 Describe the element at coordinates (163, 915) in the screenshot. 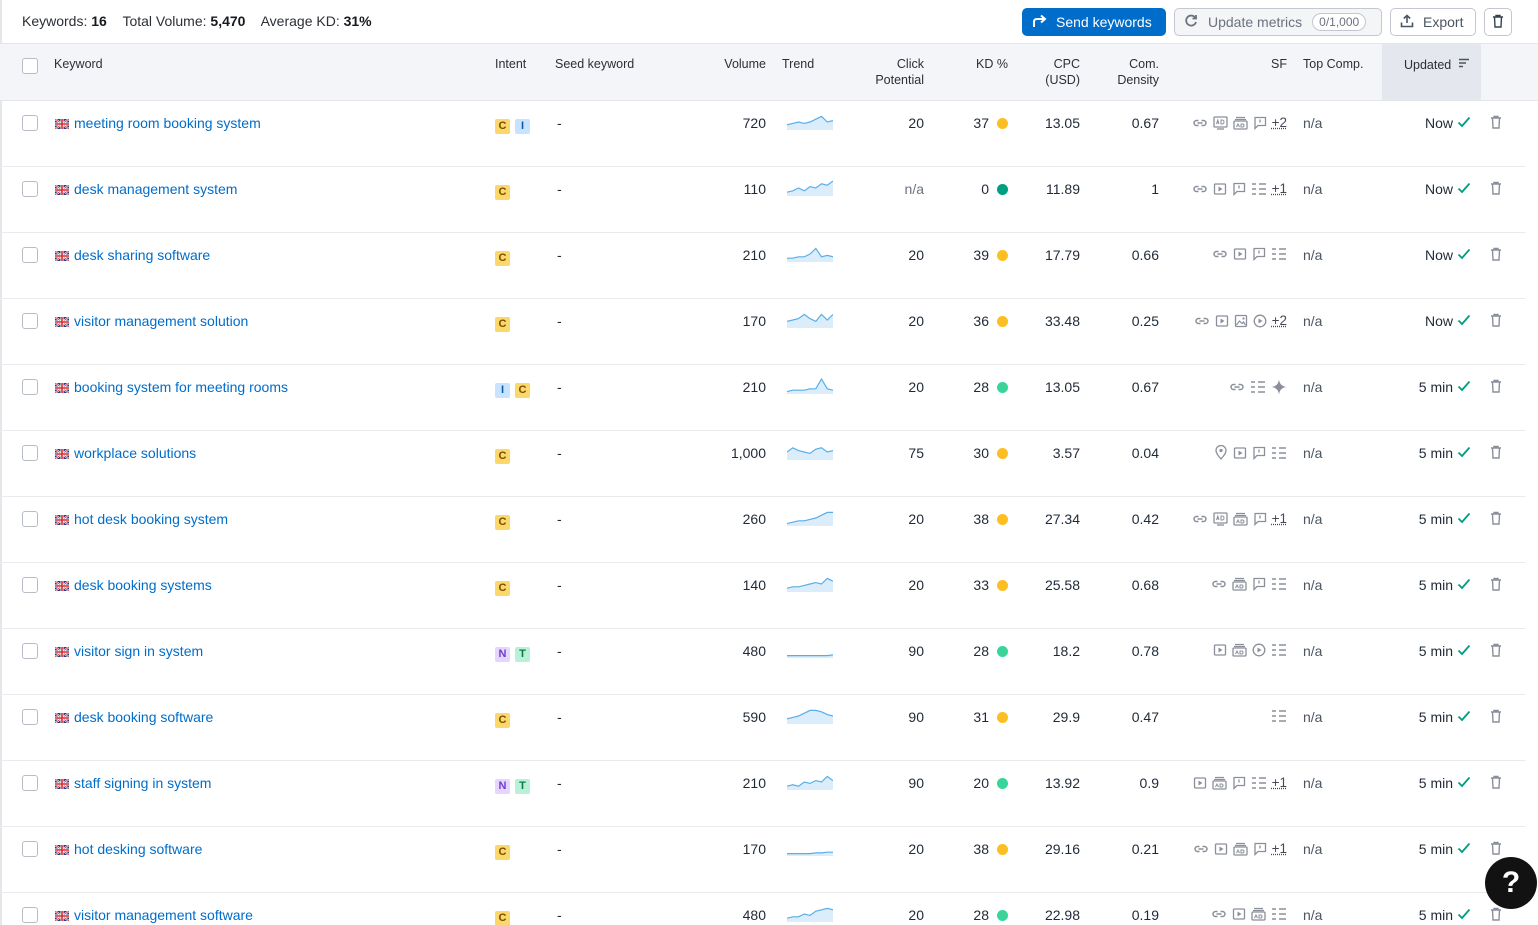

I see `keyword-link: visitor management software` at that location.